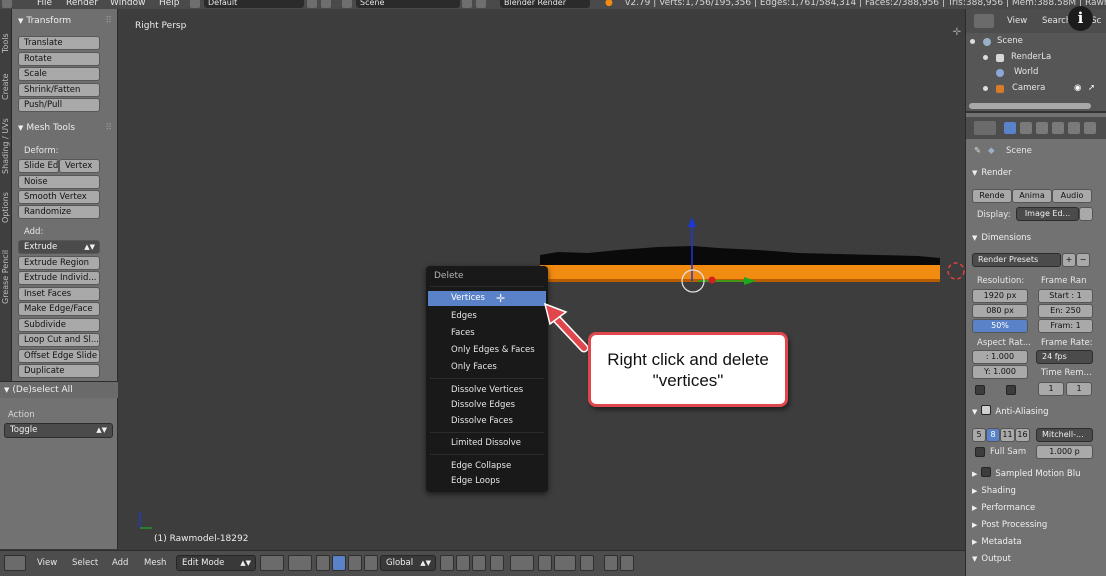  Describe the element at coordinates (1064, 452) in the screenshot. I see `aa-filter-size-field: 1.000 p` at that location.